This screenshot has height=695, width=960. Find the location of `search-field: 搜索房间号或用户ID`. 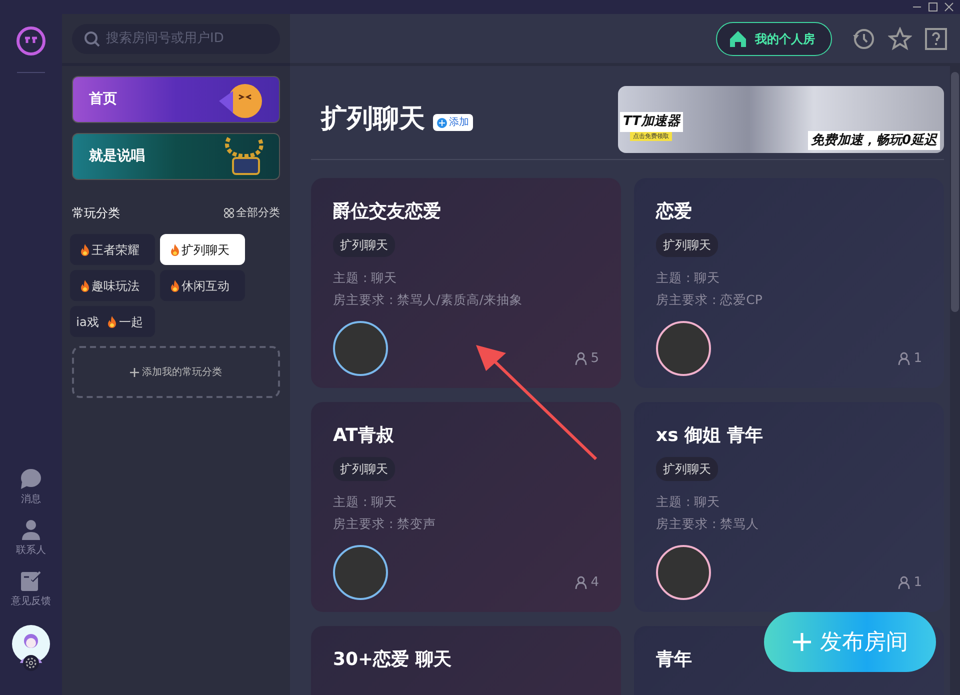

search-field: 搜索房间号或用户ID is located at coordinates (176, 39).